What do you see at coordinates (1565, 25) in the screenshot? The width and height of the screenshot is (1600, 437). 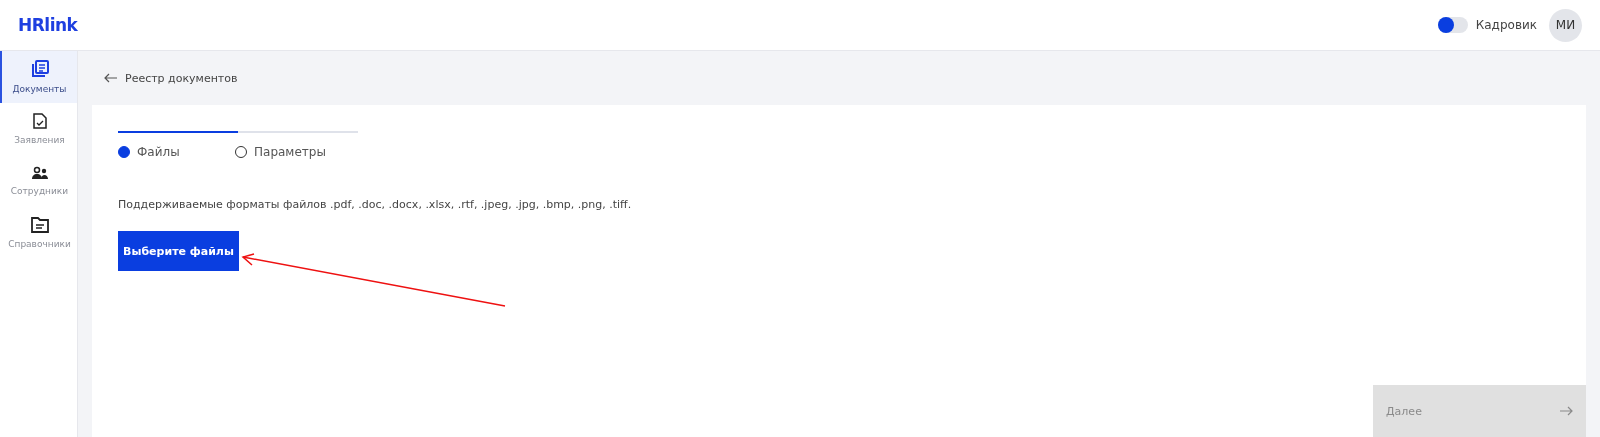 I see `user-avatar: МИ` at bounding box center [1565, 25].